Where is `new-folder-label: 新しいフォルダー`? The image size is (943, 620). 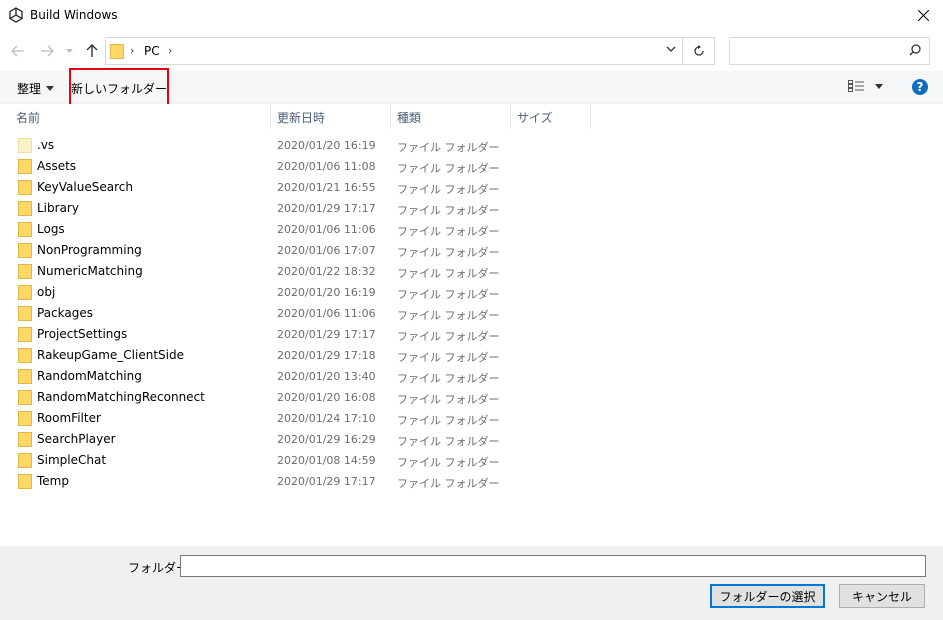 new-folder-label: 新しいフォルダー is located at coordinates (119, 89).